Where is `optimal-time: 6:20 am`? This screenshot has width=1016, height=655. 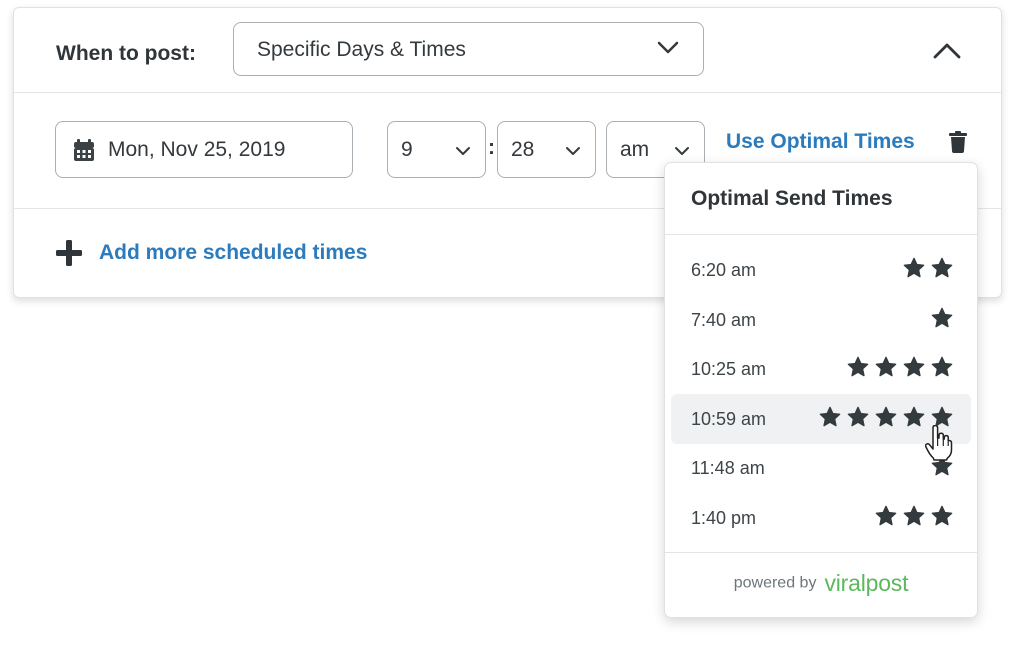 optimal-time: 6:20 am is located at coordinates (724, 270).